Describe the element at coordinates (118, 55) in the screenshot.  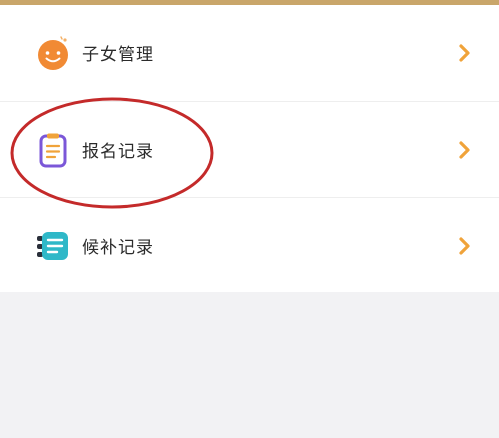
I see `menu-item-label: 子女管理` at that location.